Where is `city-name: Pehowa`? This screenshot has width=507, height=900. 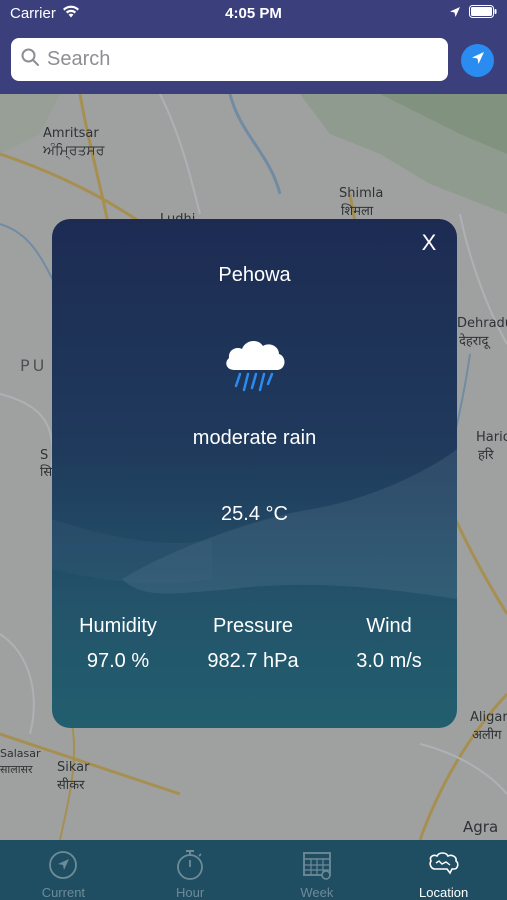
city-name: Pehowa is located at coordinates (254, 275).